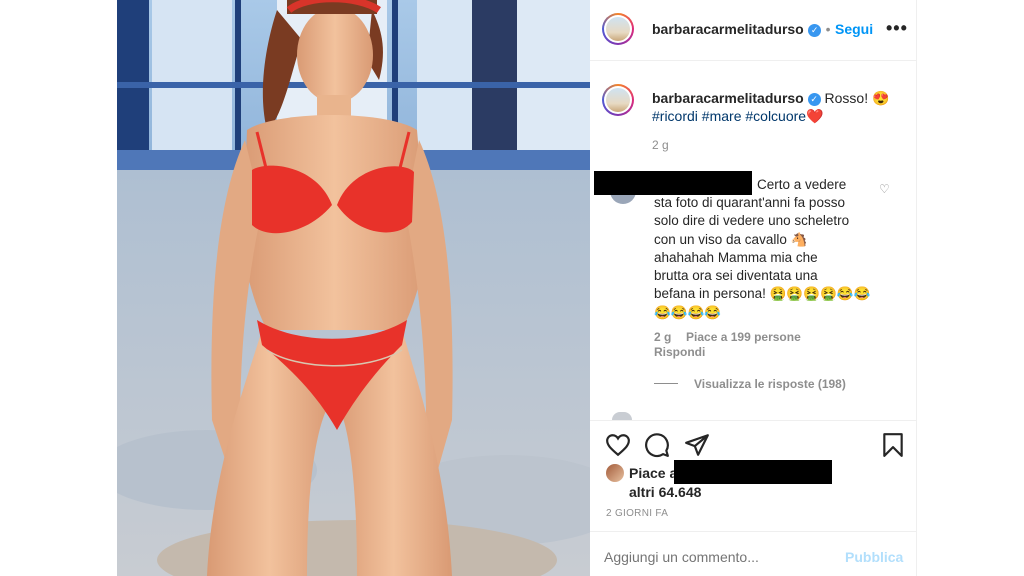 This screenshot has width=1024, height=576. What do you see at coordinates (731, 239) in the screenshot?
I see `comment-line-4: con un viso da cavallo 🐴` at bounding box center [731, 239].